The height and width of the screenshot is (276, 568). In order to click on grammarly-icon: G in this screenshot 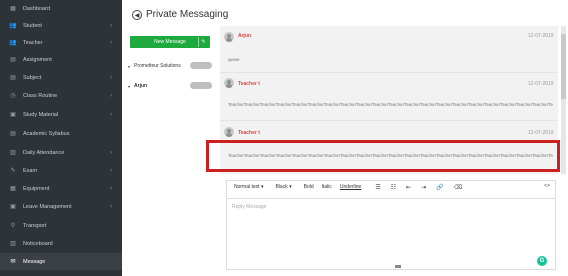, I will do `click(542, 261)`.